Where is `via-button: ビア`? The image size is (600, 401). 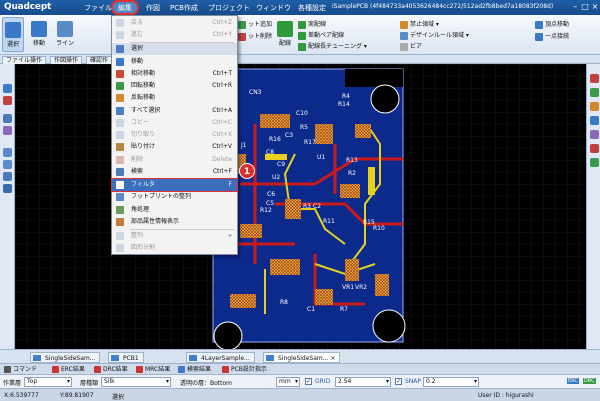 via-button: ビア is located at coordinates (411, 46).